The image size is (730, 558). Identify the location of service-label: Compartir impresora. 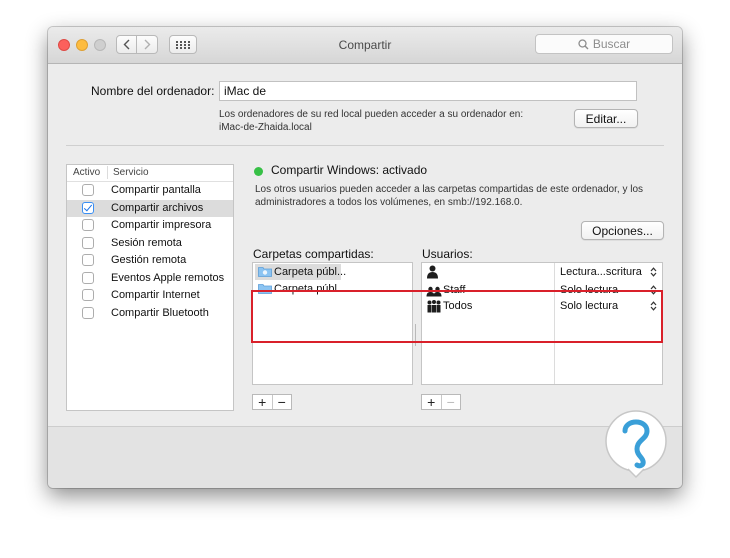
(161, 225).